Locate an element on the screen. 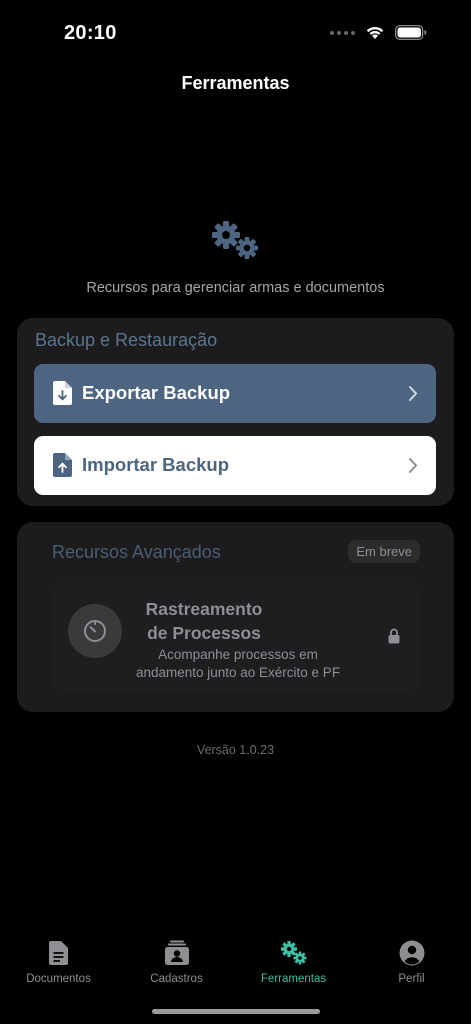  tab-documentos: Documentos is located at coordinates (58, 962).